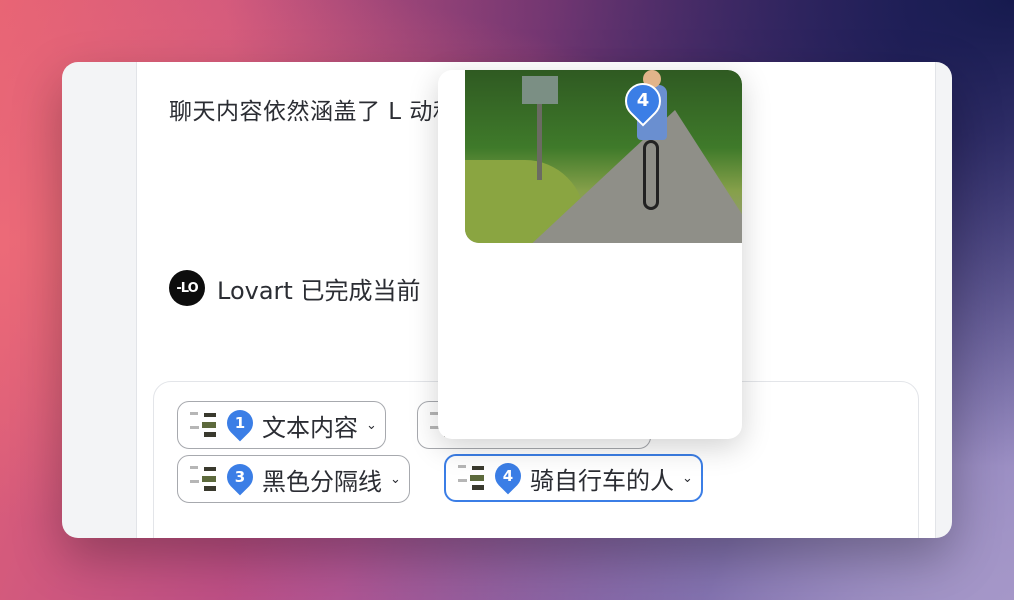  What do you see at coordinates (310, 427) in the screenshot?
I see `chip-label: 文本内容` at bounding box center [310, 427].